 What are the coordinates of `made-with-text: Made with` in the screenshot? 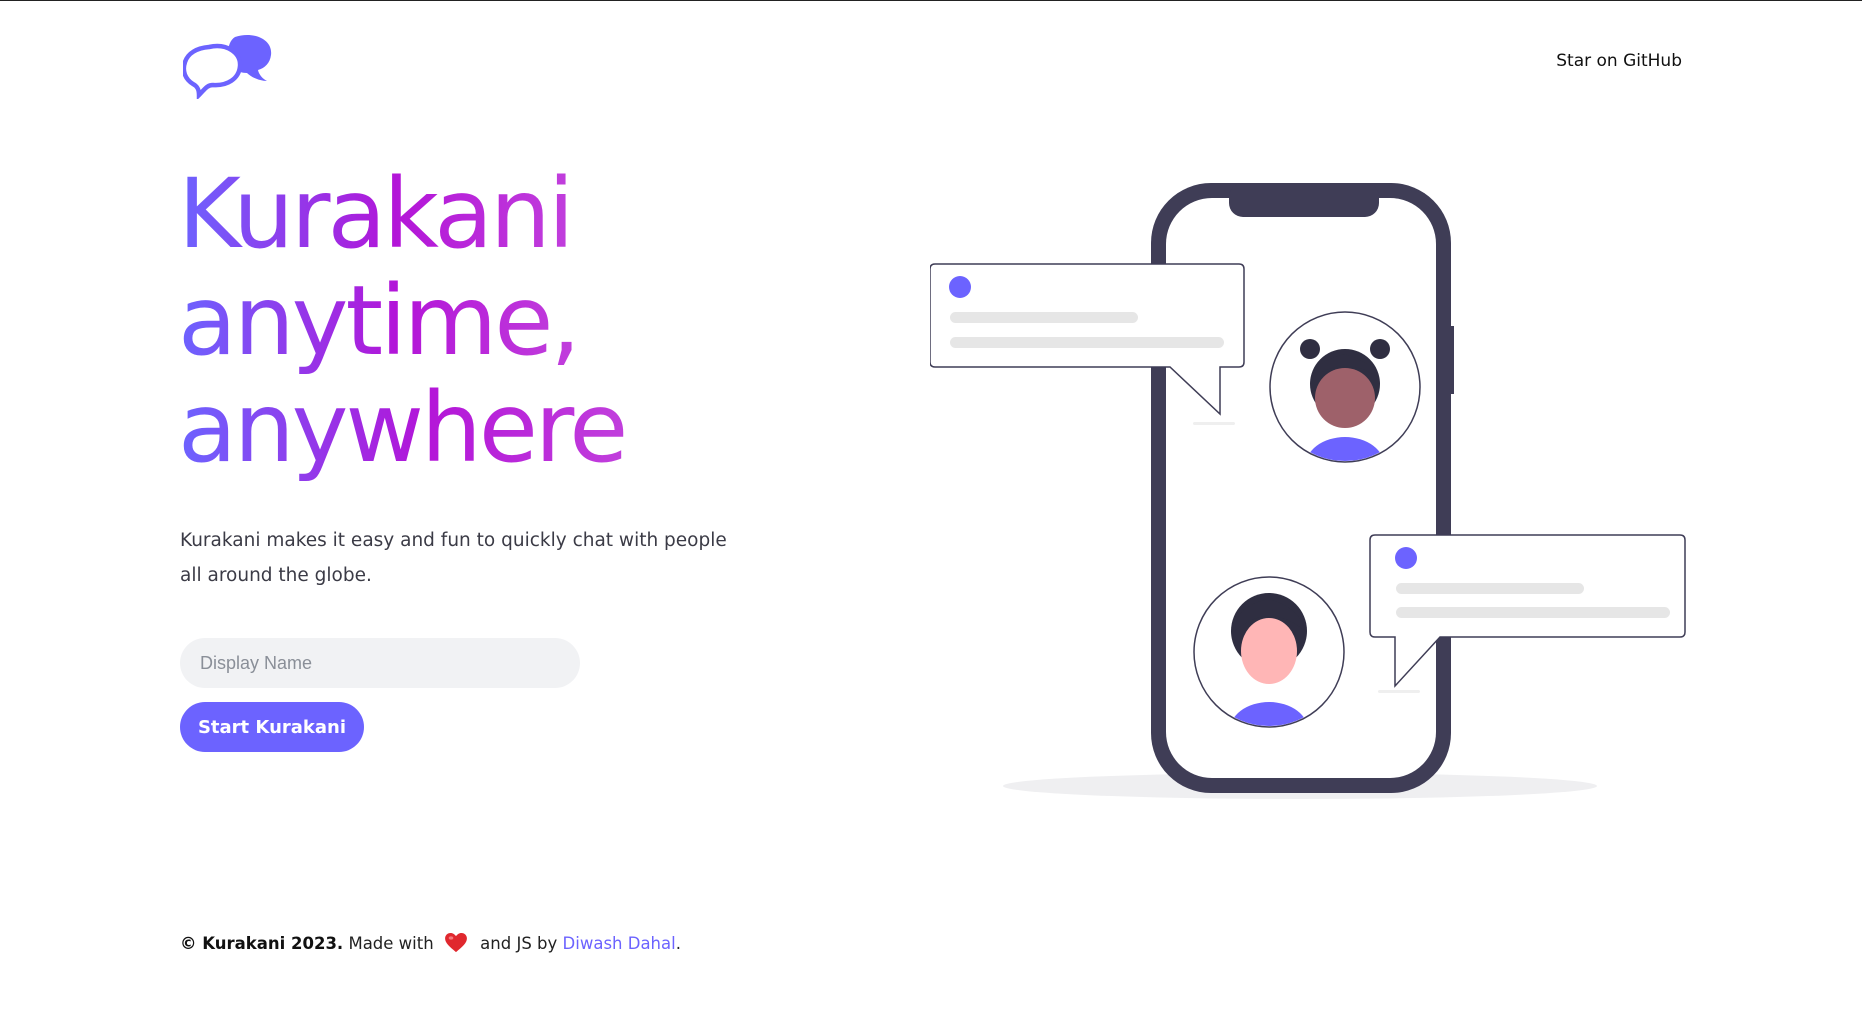 It's located at (391, 943).